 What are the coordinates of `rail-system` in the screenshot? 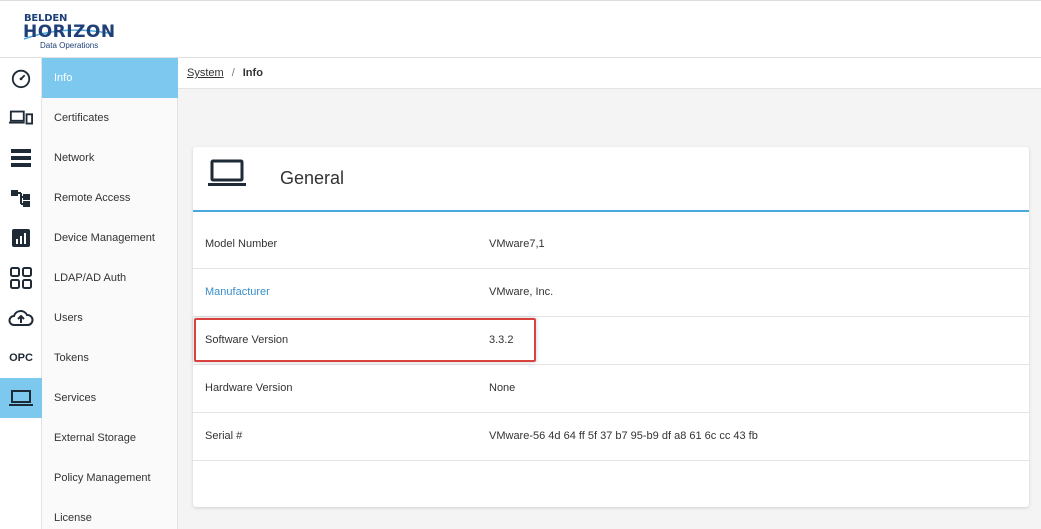 It's located at (21, 398).